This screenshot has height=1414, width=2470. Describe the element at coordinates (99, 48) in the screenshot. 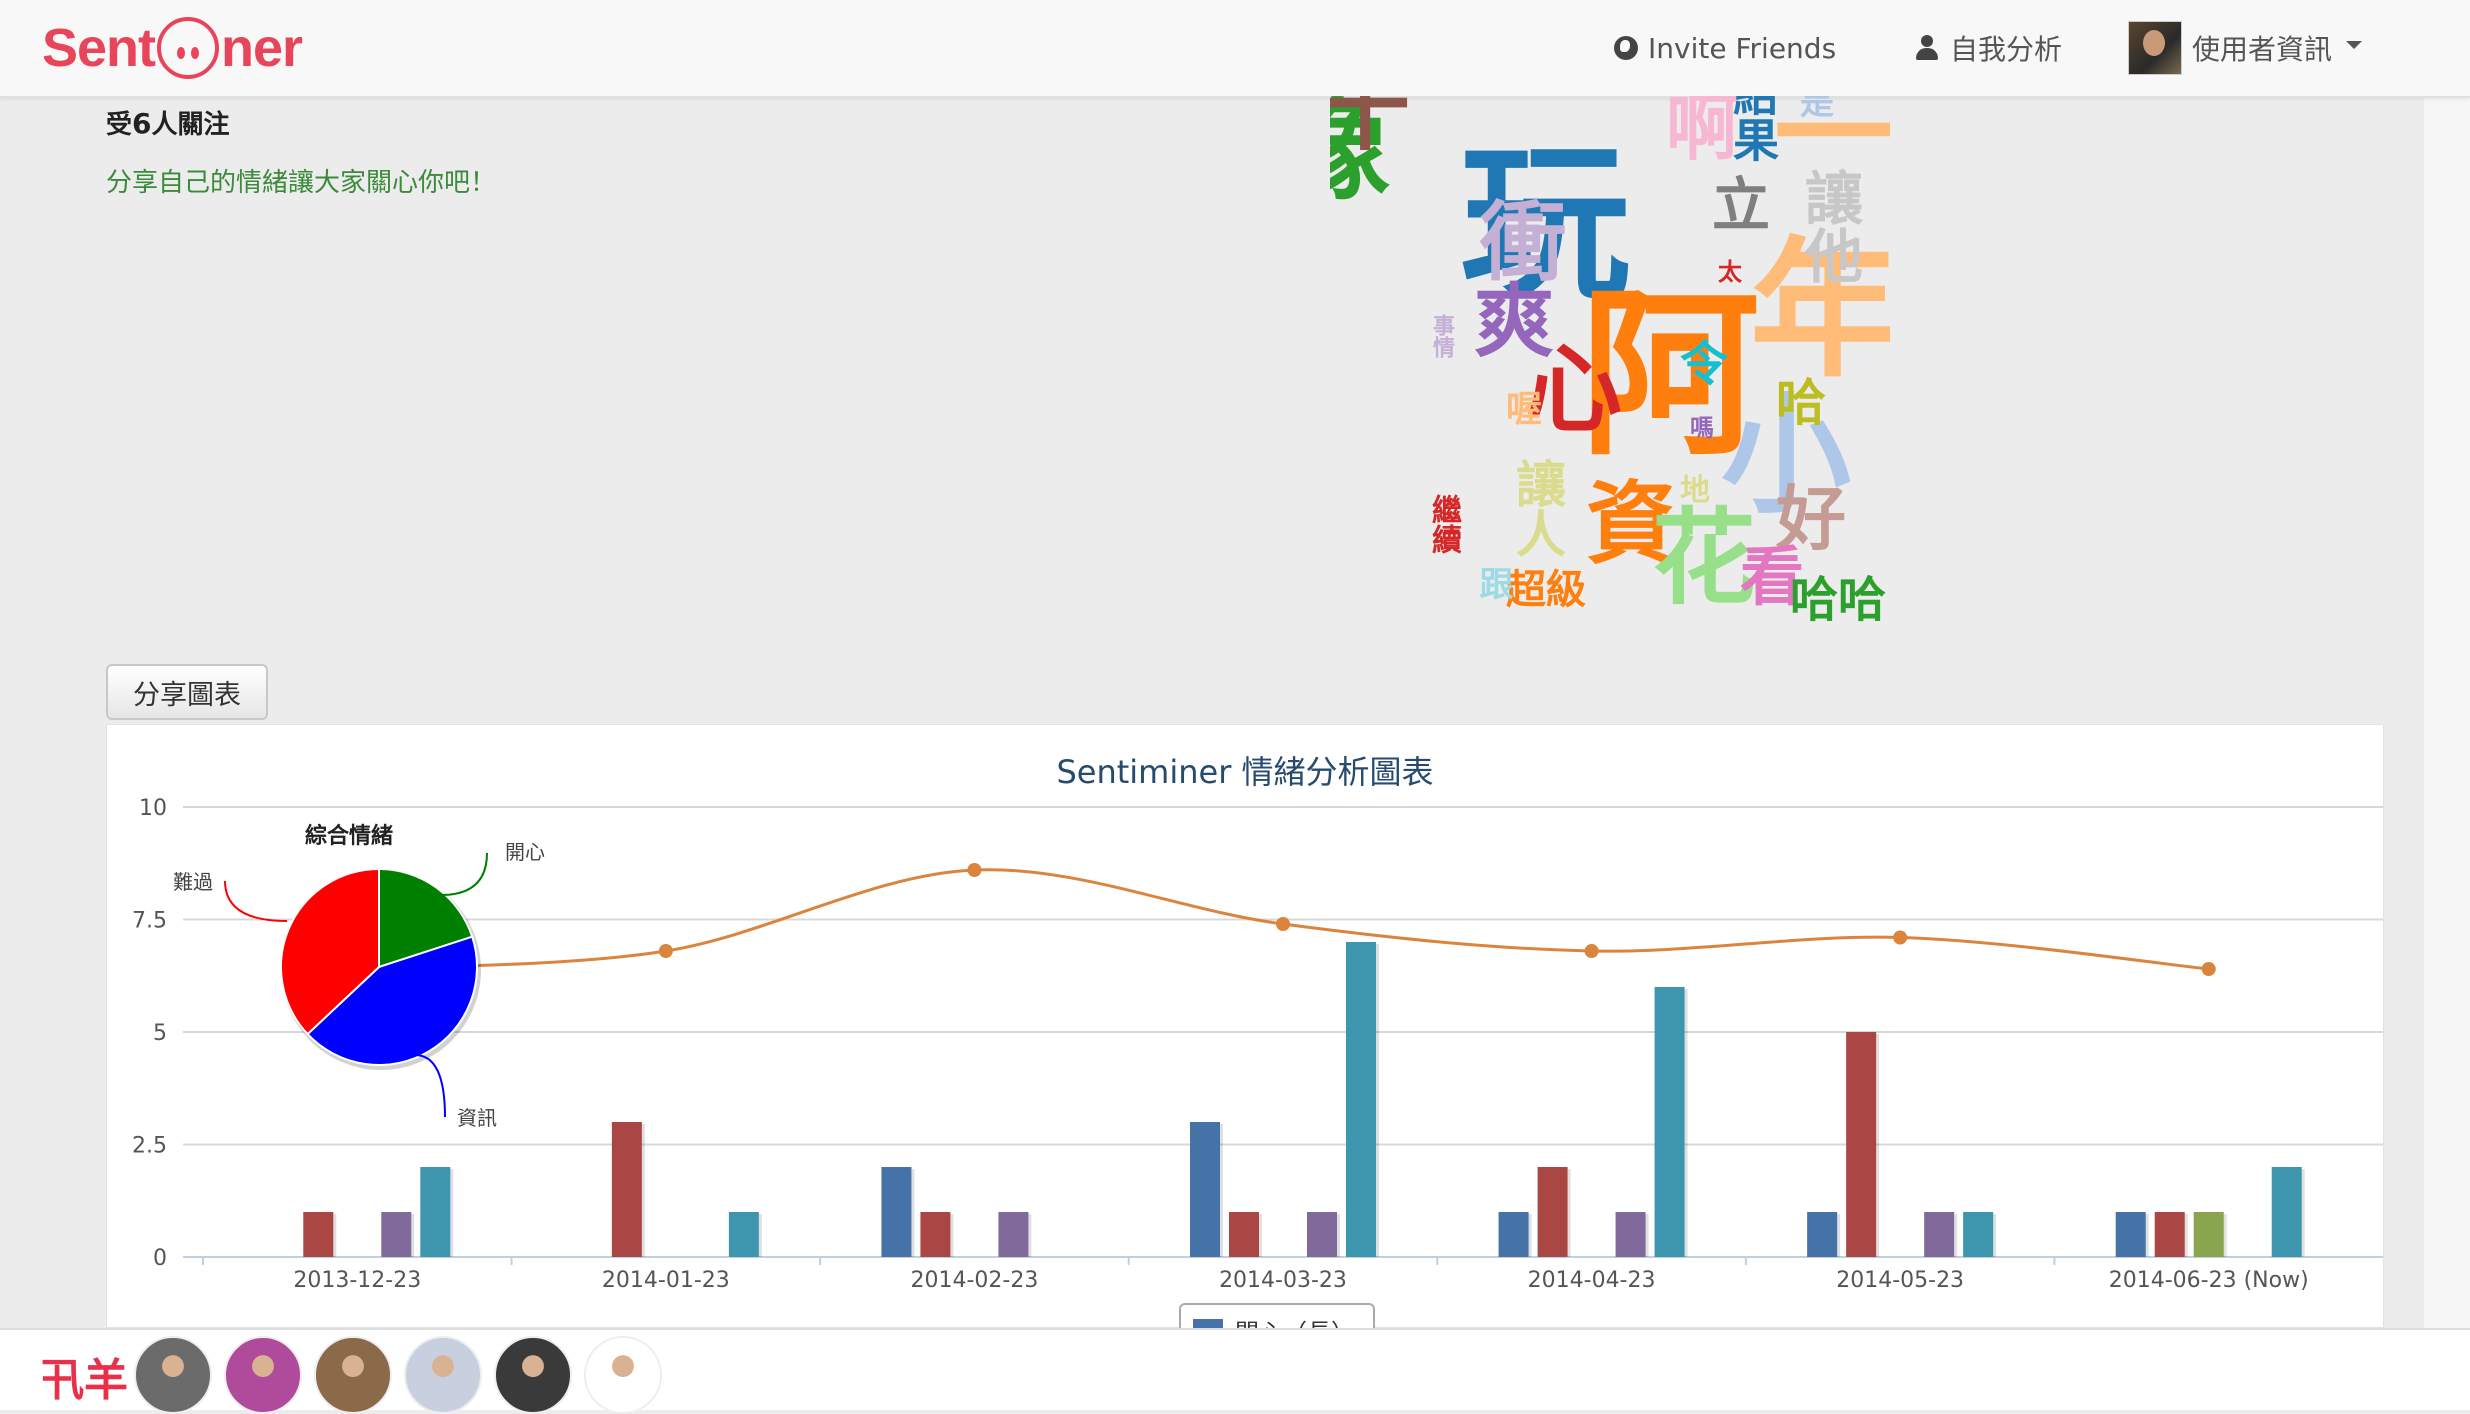

I see `logo-text-left: Sent` at that location.